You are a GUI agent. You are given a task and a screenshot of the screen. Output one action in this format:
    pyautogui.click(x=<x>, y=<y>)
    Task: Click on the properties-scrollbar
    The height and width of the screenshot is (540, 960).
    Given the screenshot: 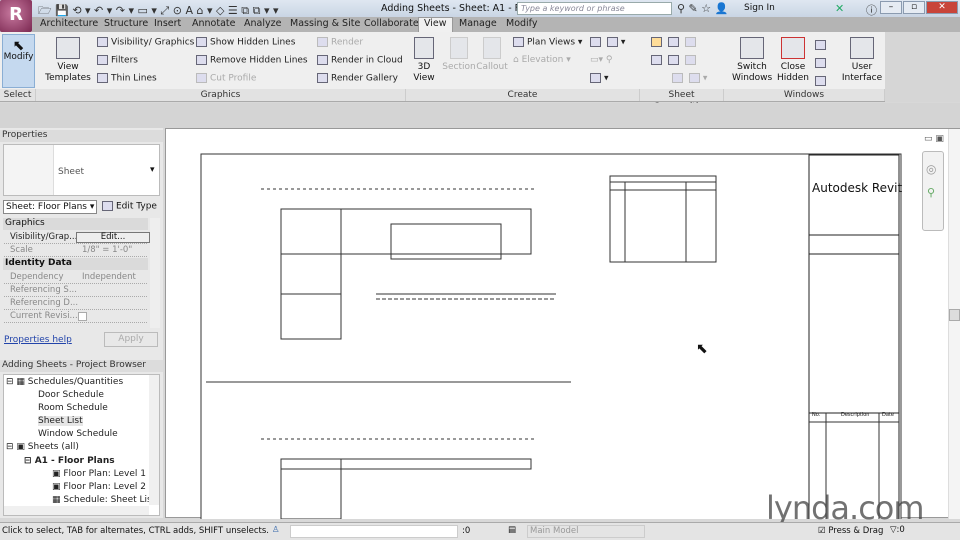 What is the action you would take?
    pyautogui.click(x=155, y=273)
    